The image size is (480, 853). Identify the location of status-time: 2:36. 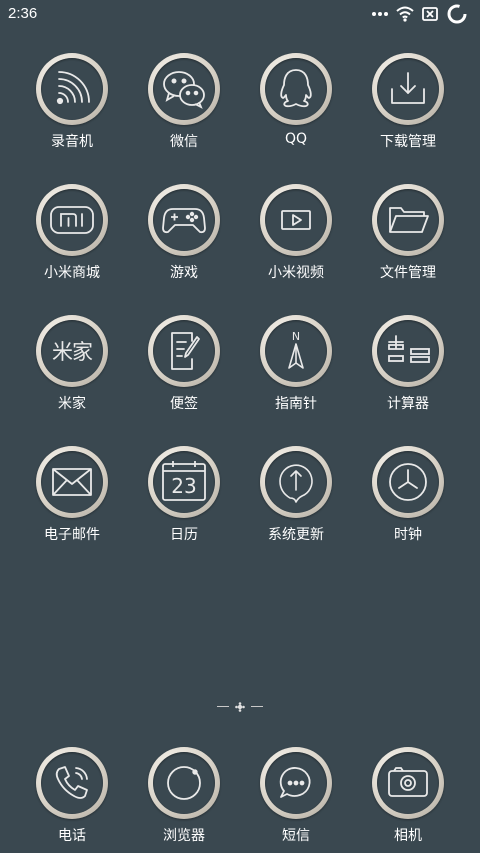
(23, 13).